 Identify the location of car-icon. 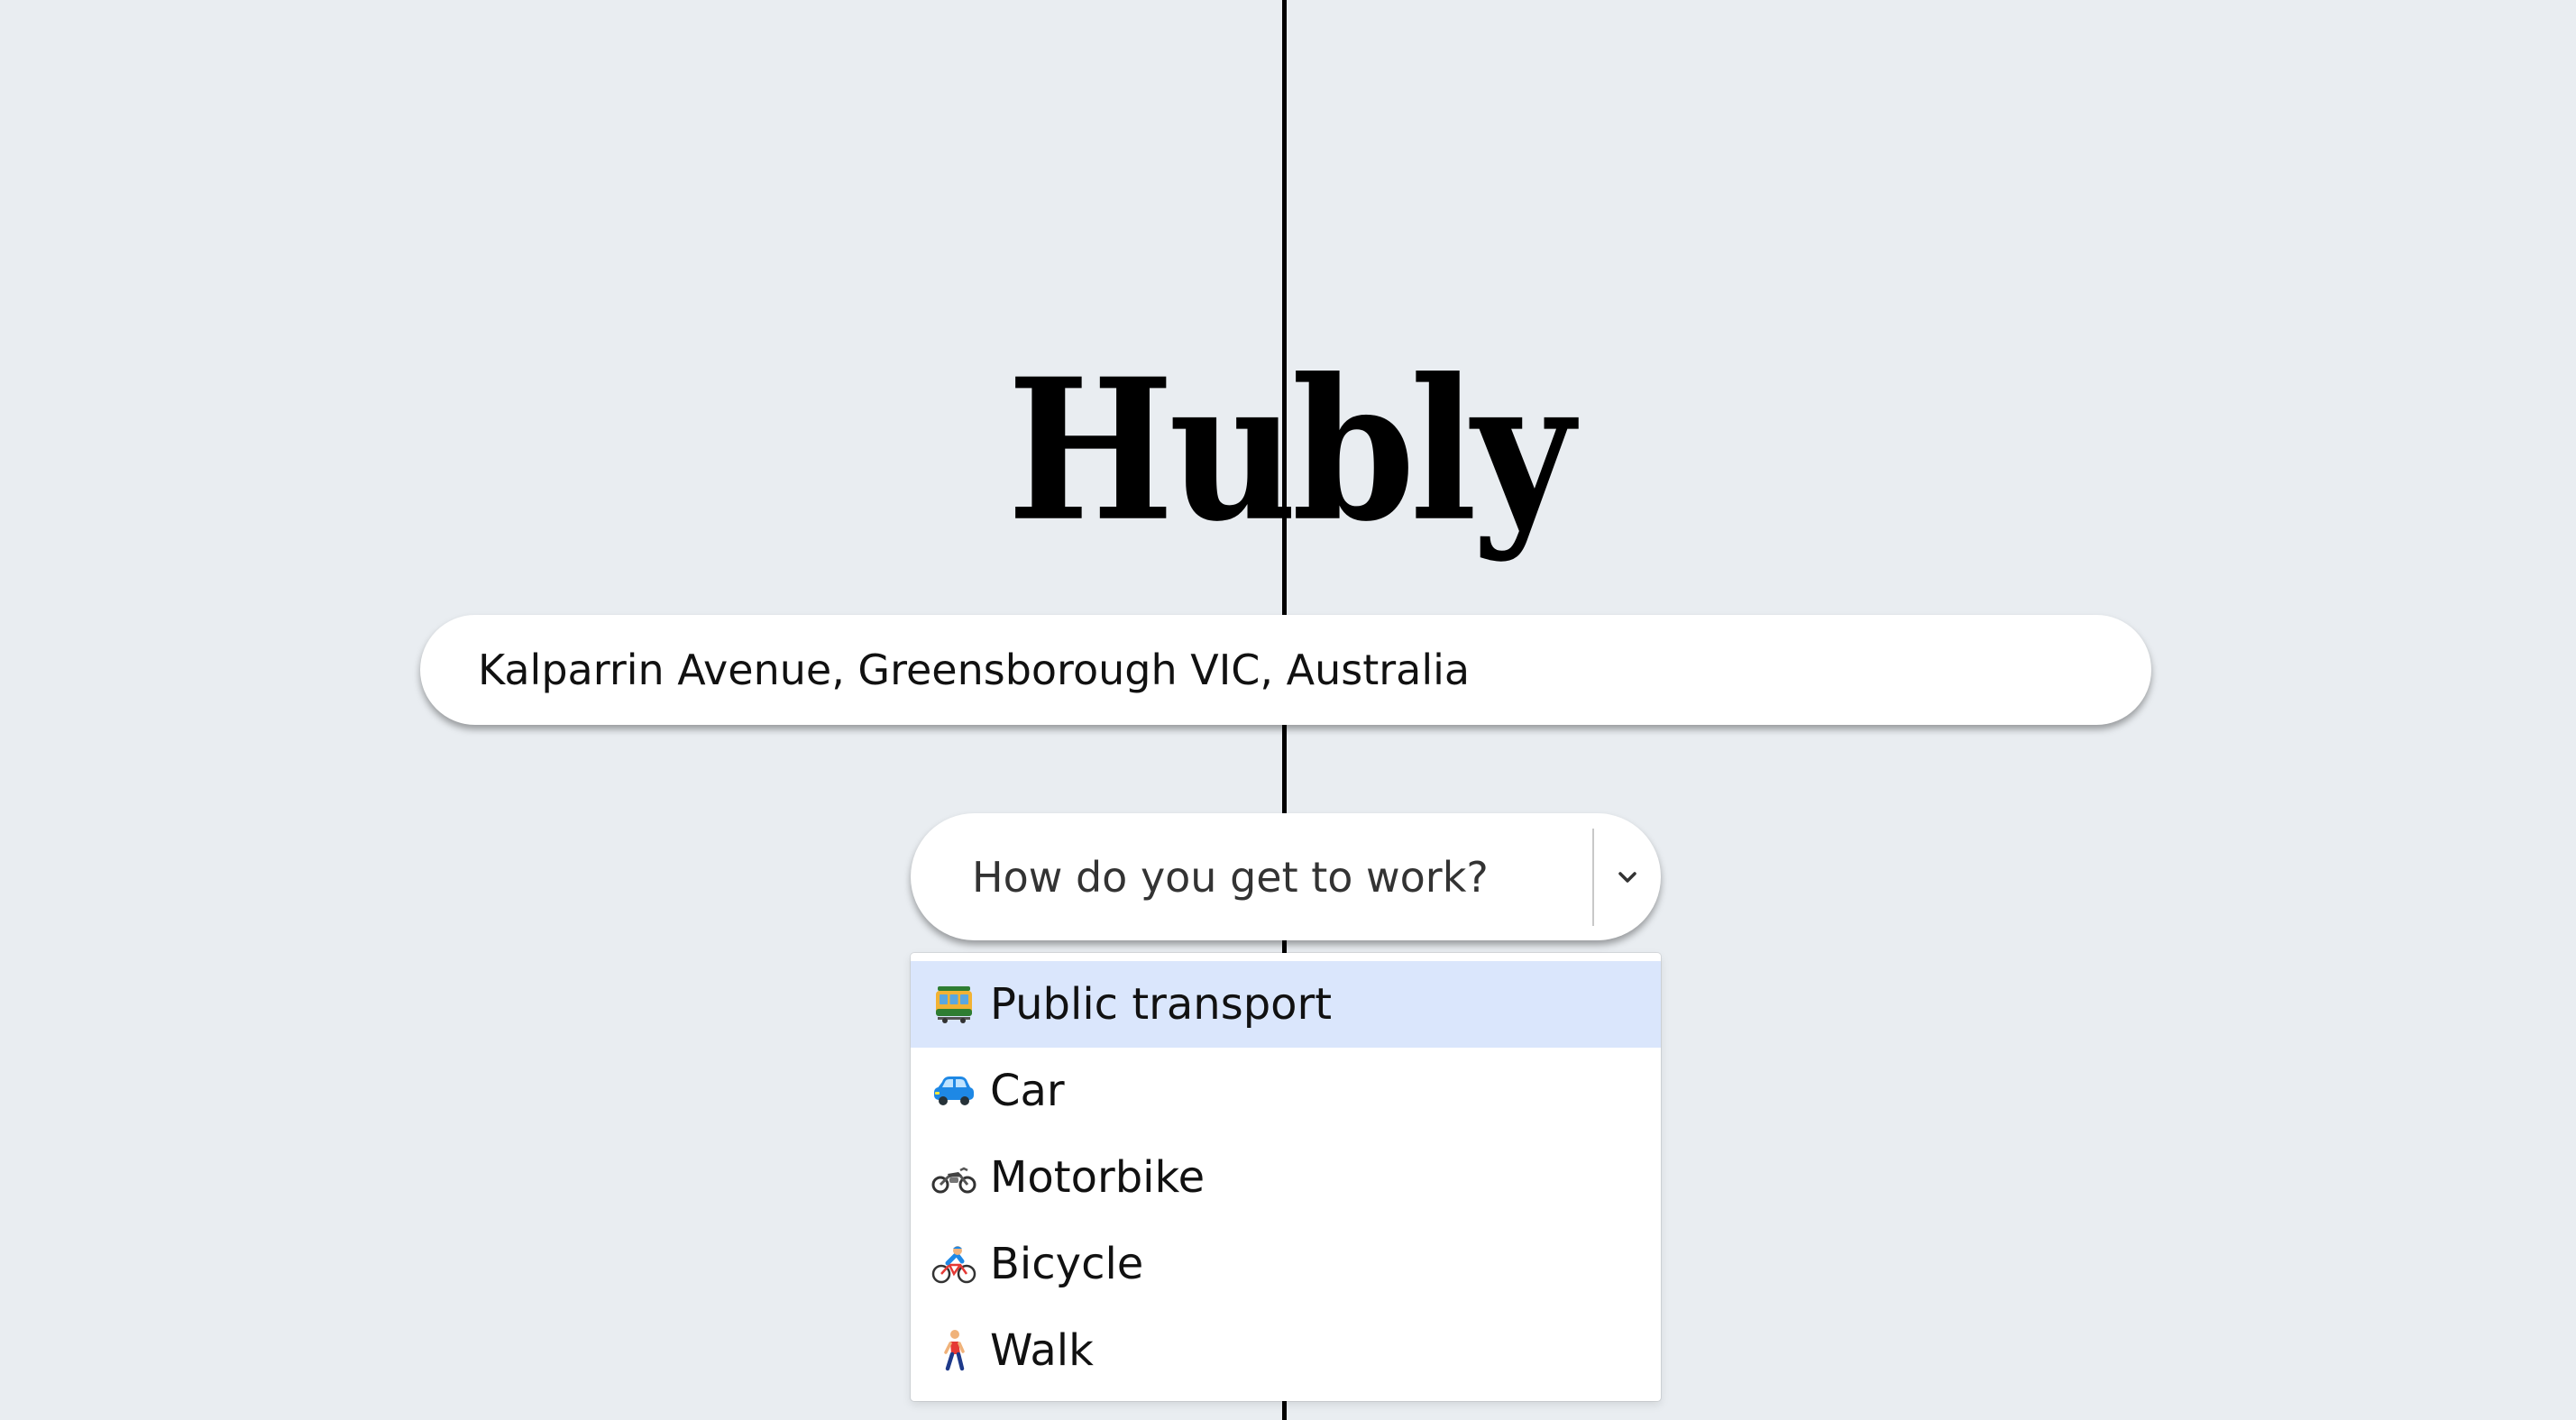
(953, 1090).